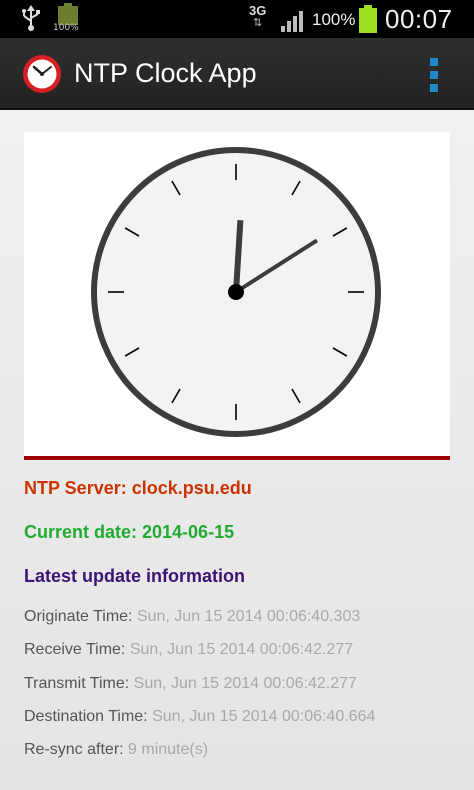 This screenshot has height=790, width=474. I want to click on clock-center-dot, so click(236, 292).